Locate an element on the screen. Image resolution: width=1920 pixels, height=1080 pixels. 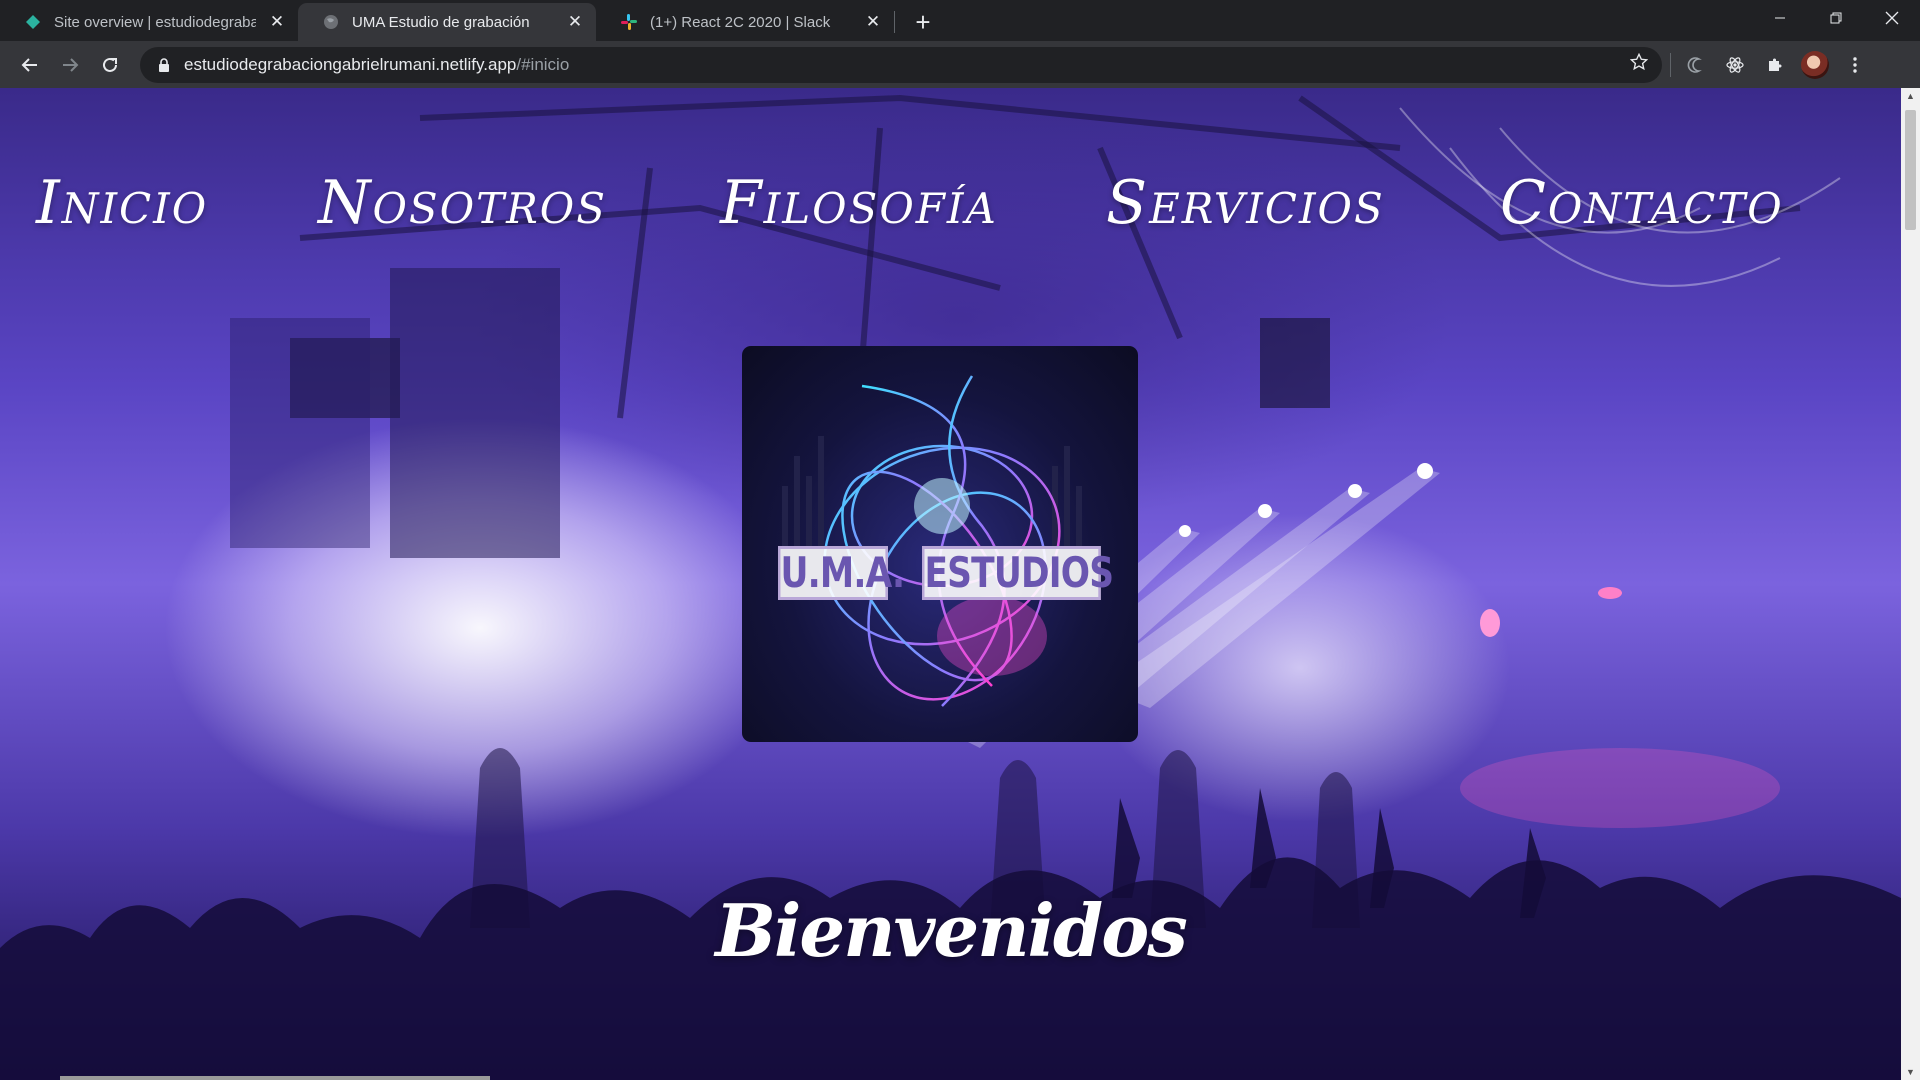
logo-text-uma: U.M.A. is located at coordinates (841, 573).